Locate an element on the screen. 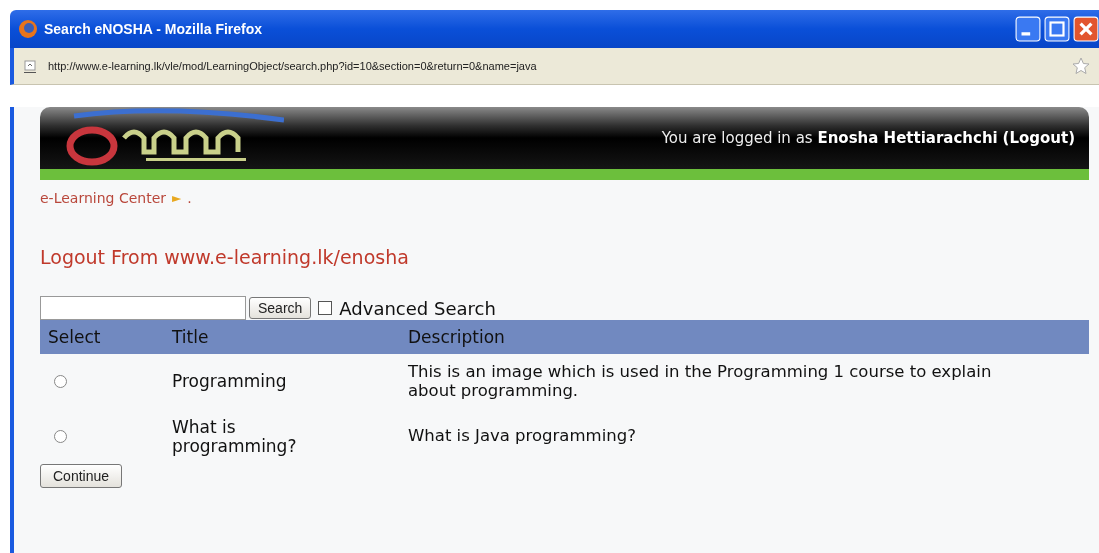 Image resolution: width=1099 pixels, height=553 pixels. column-header: Title is located at coordinates (190, 337).